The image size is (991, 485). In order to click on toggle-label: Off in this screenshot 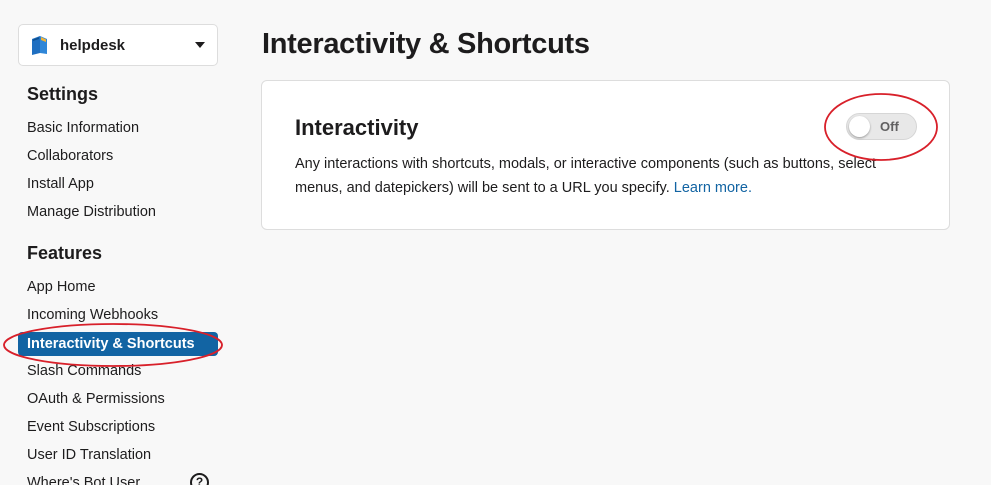, I will do `click(889, 126)`.